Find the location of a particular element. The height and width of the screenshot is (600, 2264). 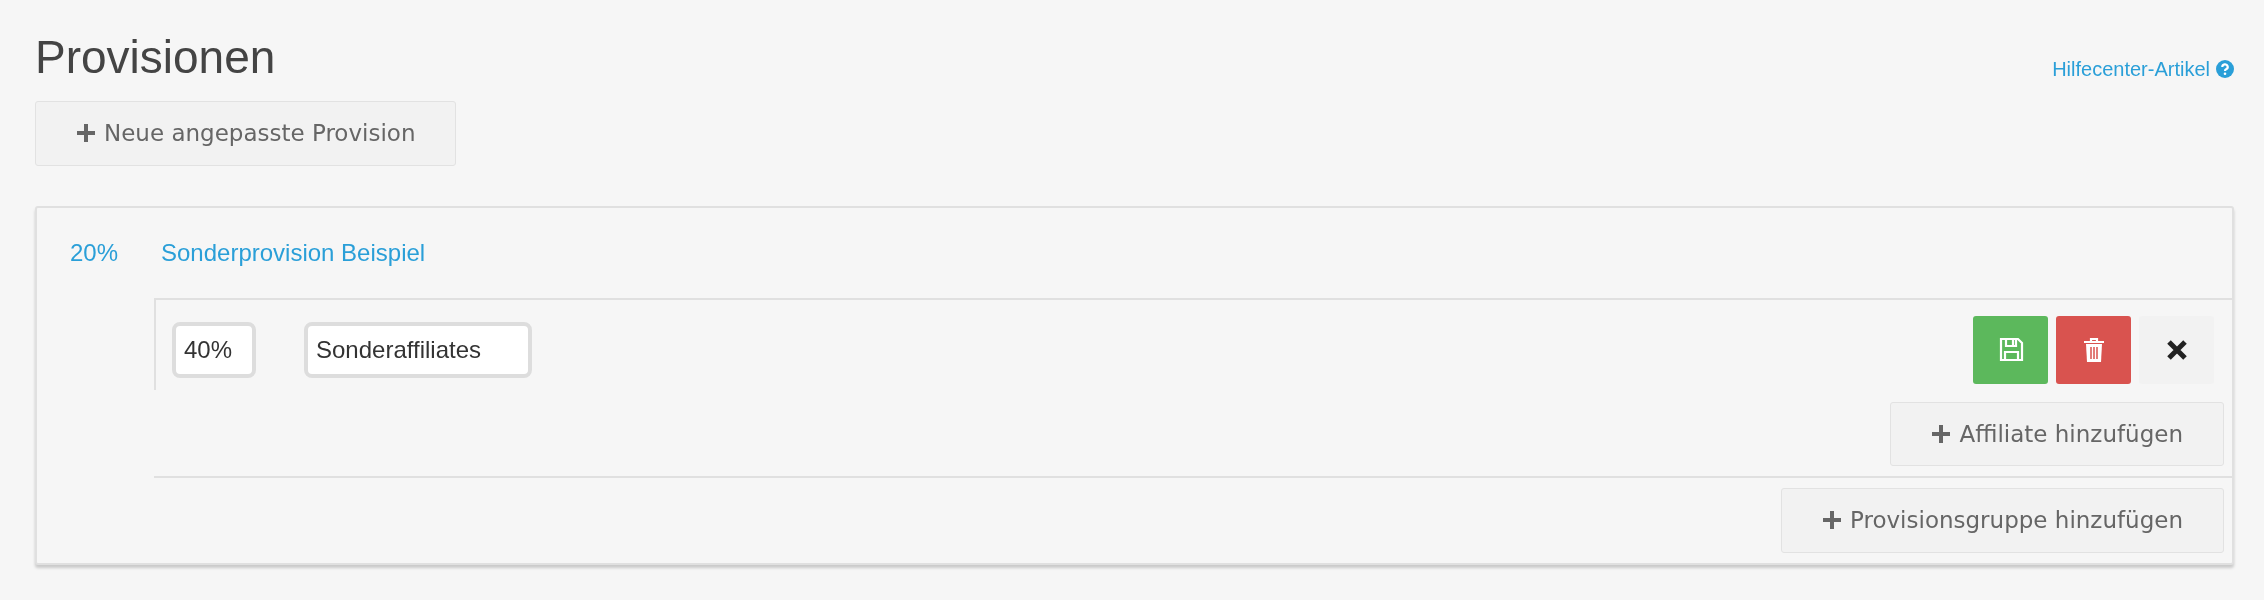

trash-icon is located at coordinates (2093, 349).